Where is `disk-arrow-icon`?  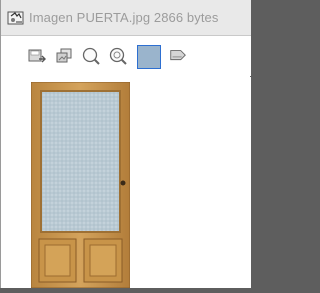
disk-arrow-icon is located at coordinates (37, 56).